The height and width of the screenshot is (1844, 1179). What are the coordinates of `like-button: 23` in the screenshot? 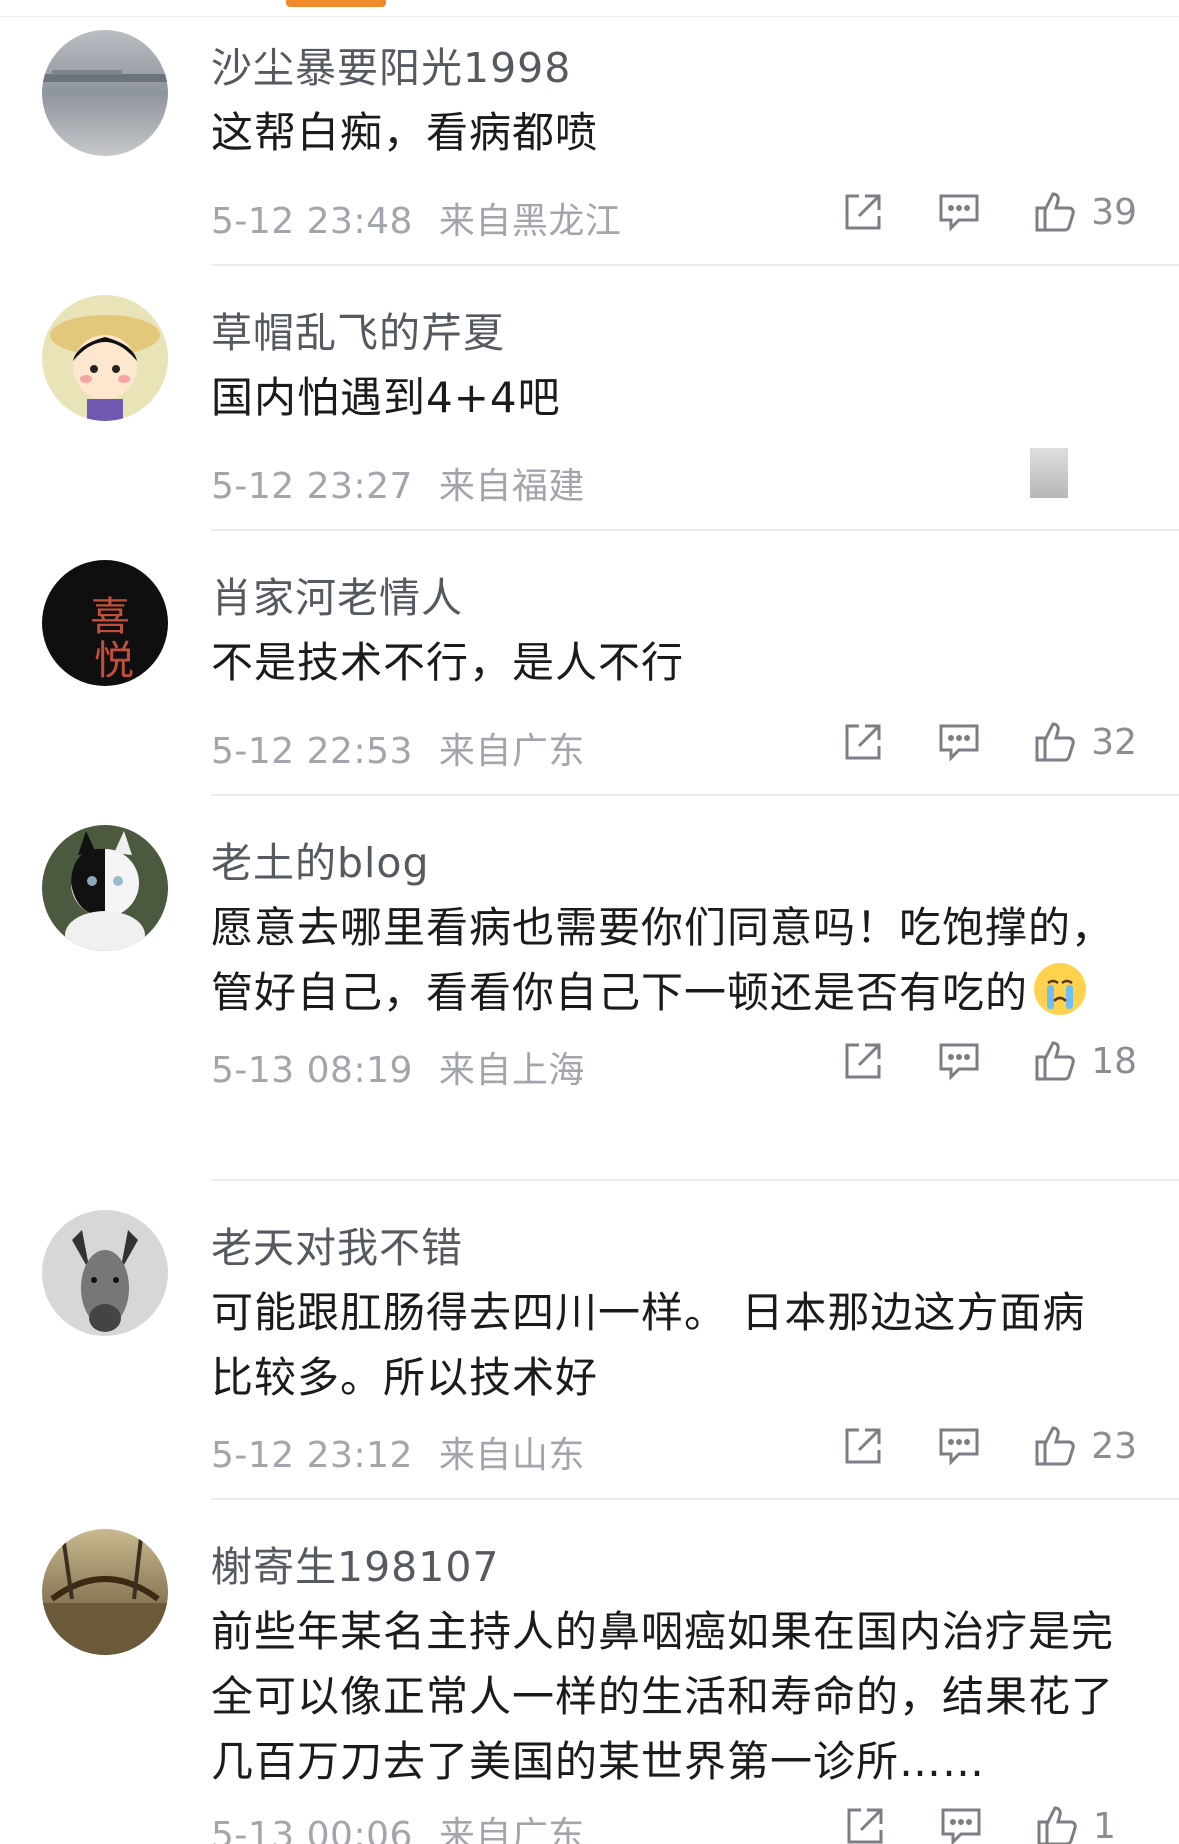 It's located at (1084, 1446).